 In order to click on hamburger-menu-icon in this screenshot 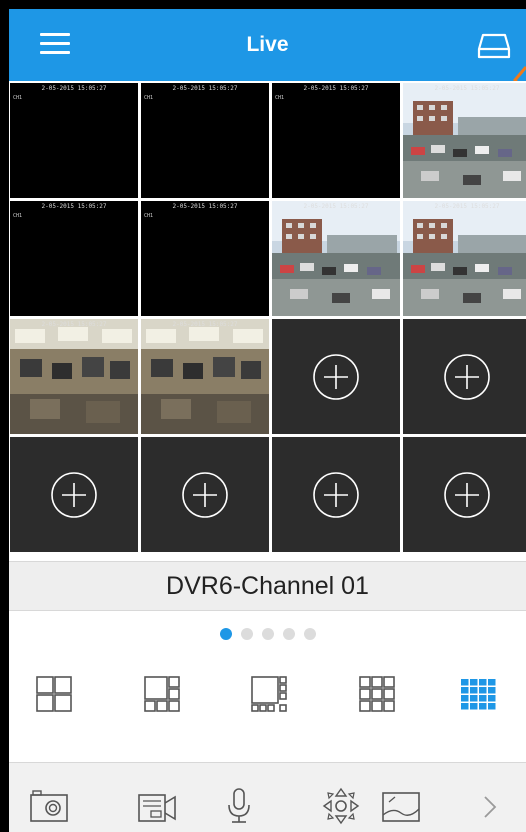, I will do `click(55, 44)`.